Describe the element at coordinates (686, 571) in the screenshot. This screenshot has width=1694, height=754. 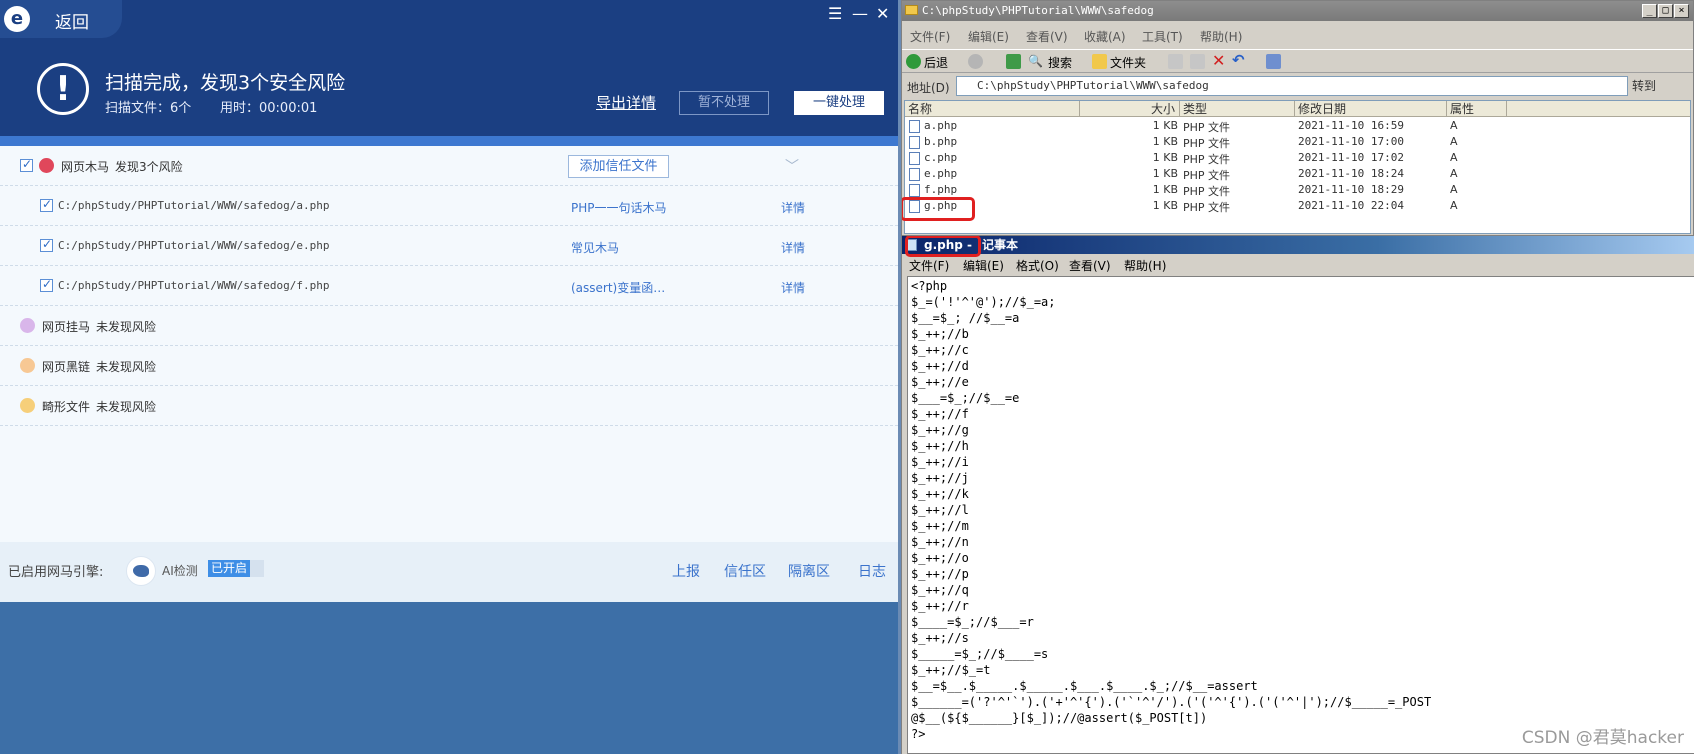
I see `report-link: 上报` at that location.